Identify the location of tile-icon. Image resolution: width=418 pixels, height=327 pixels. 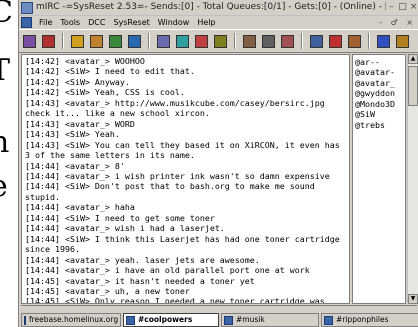
(249, 41).